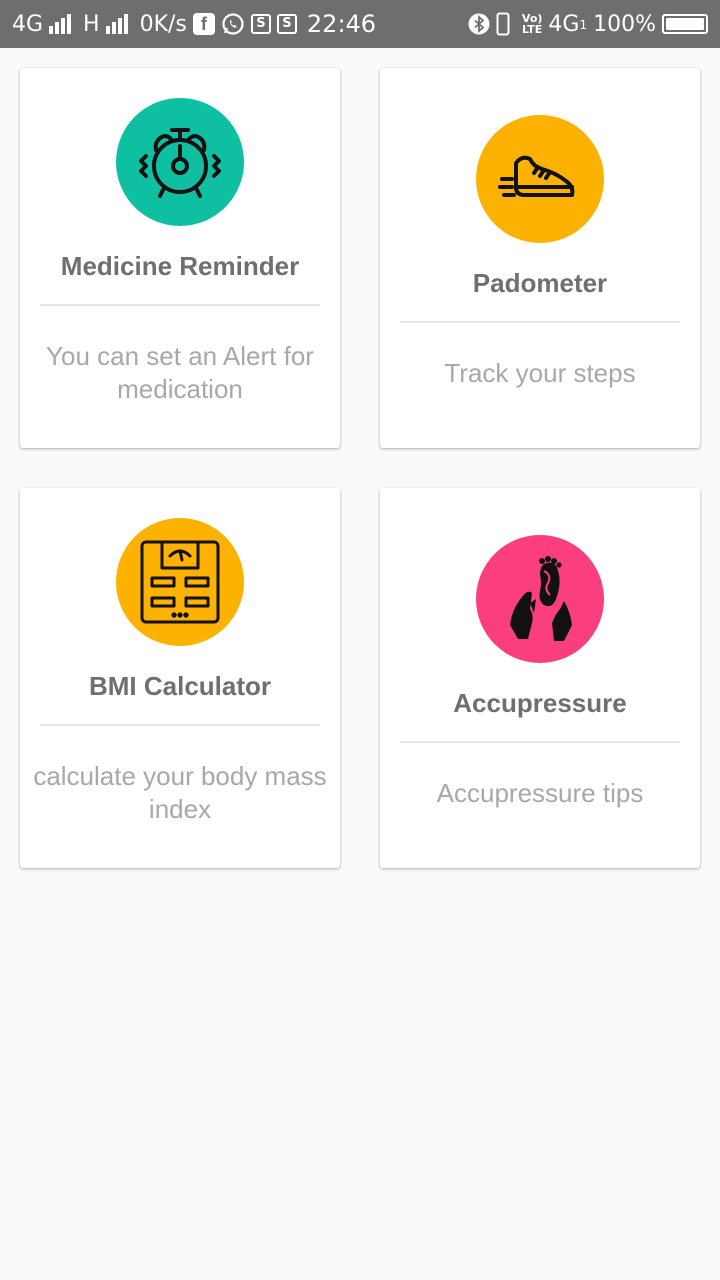 This screenshot has height=1280, width=720. Describe the element at coordinates (568, 24) in the screenshot. I see `network-4g-indicator: 4G 1` at that location.